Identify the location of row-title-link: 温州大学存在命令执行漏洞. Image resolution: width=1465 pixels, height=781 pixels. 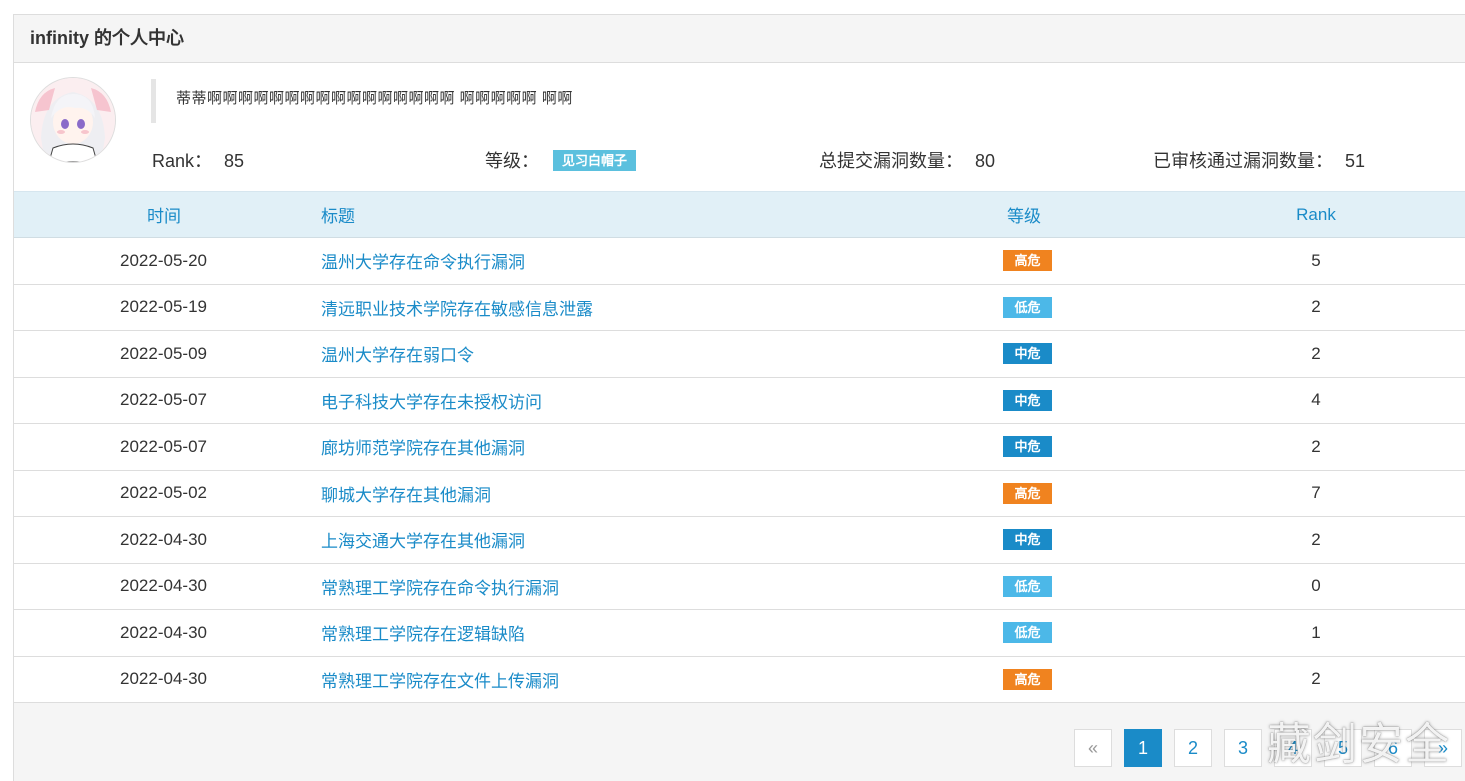
(423, 262).